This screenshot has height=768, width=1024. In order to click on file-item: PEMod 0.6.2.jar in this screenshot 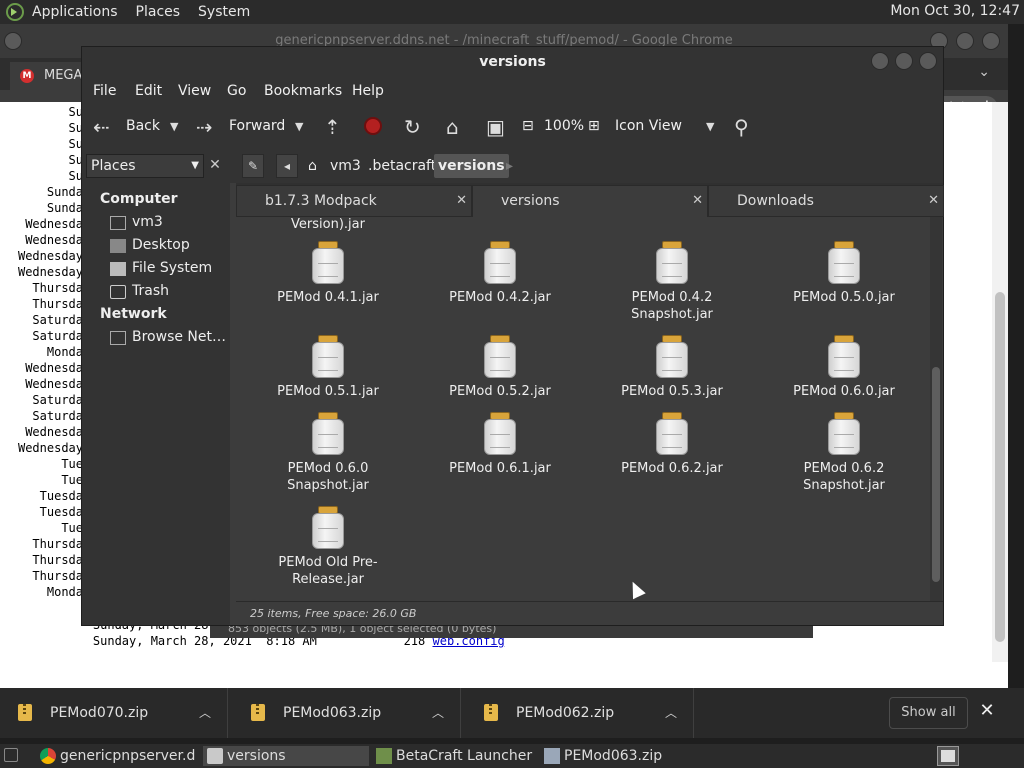, I will do `click(672, 444)`.